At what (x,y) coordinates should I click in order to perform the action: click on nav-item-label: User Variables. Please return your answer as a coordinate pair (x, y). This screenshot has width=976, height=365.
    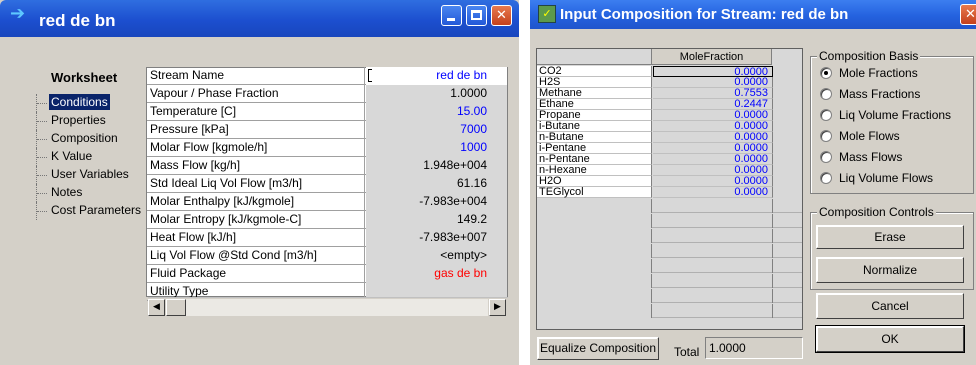
    Looking at the image, I should click on (90, 174).